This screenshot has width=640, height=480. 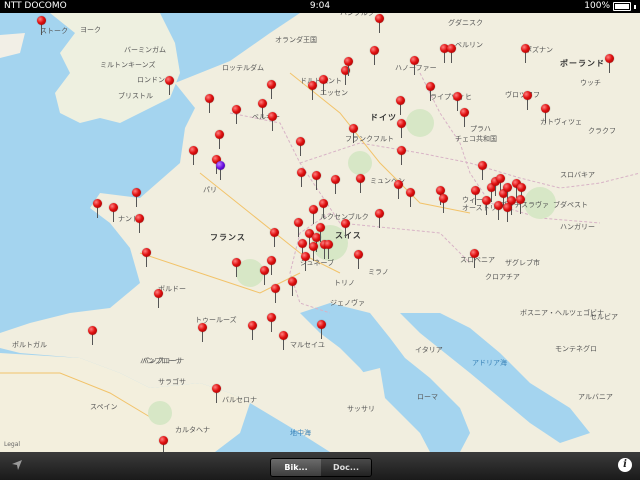 I want to click on map-label: オランダ王国, so click(x=296, y=40).